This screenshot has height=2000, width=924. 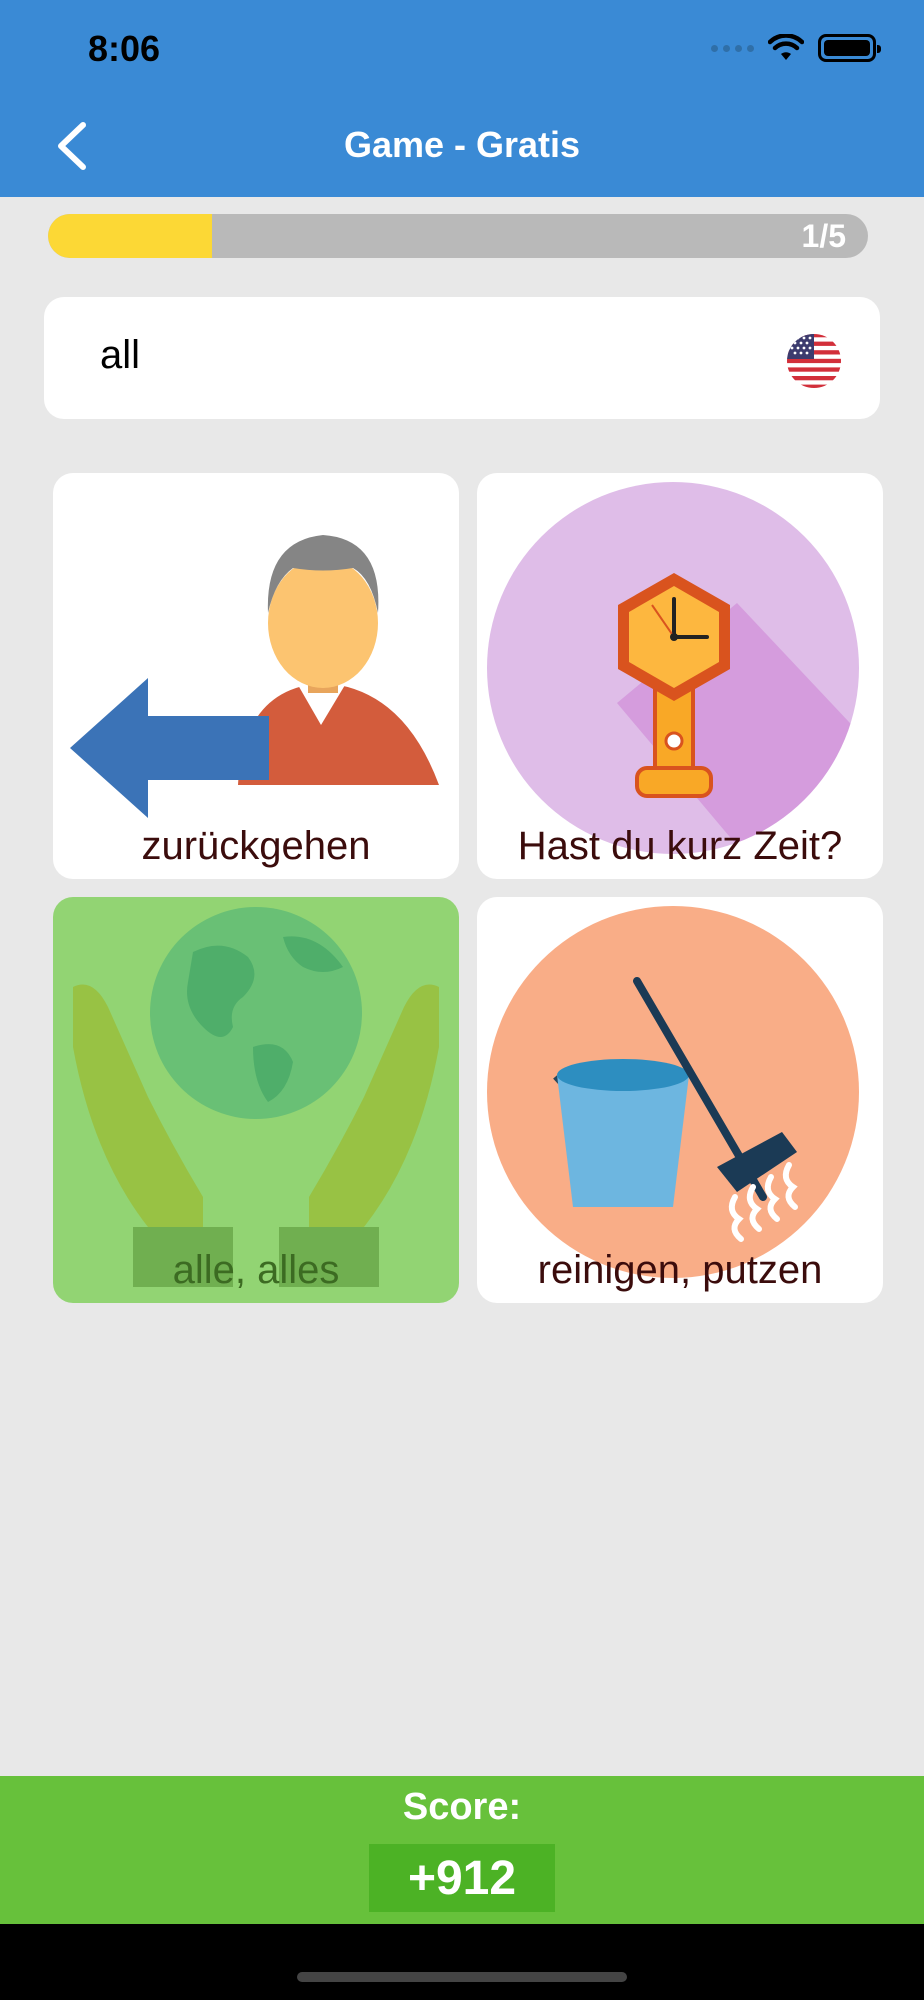 I want to click on progress-bar: 1/5, so click(x=458, y=236).